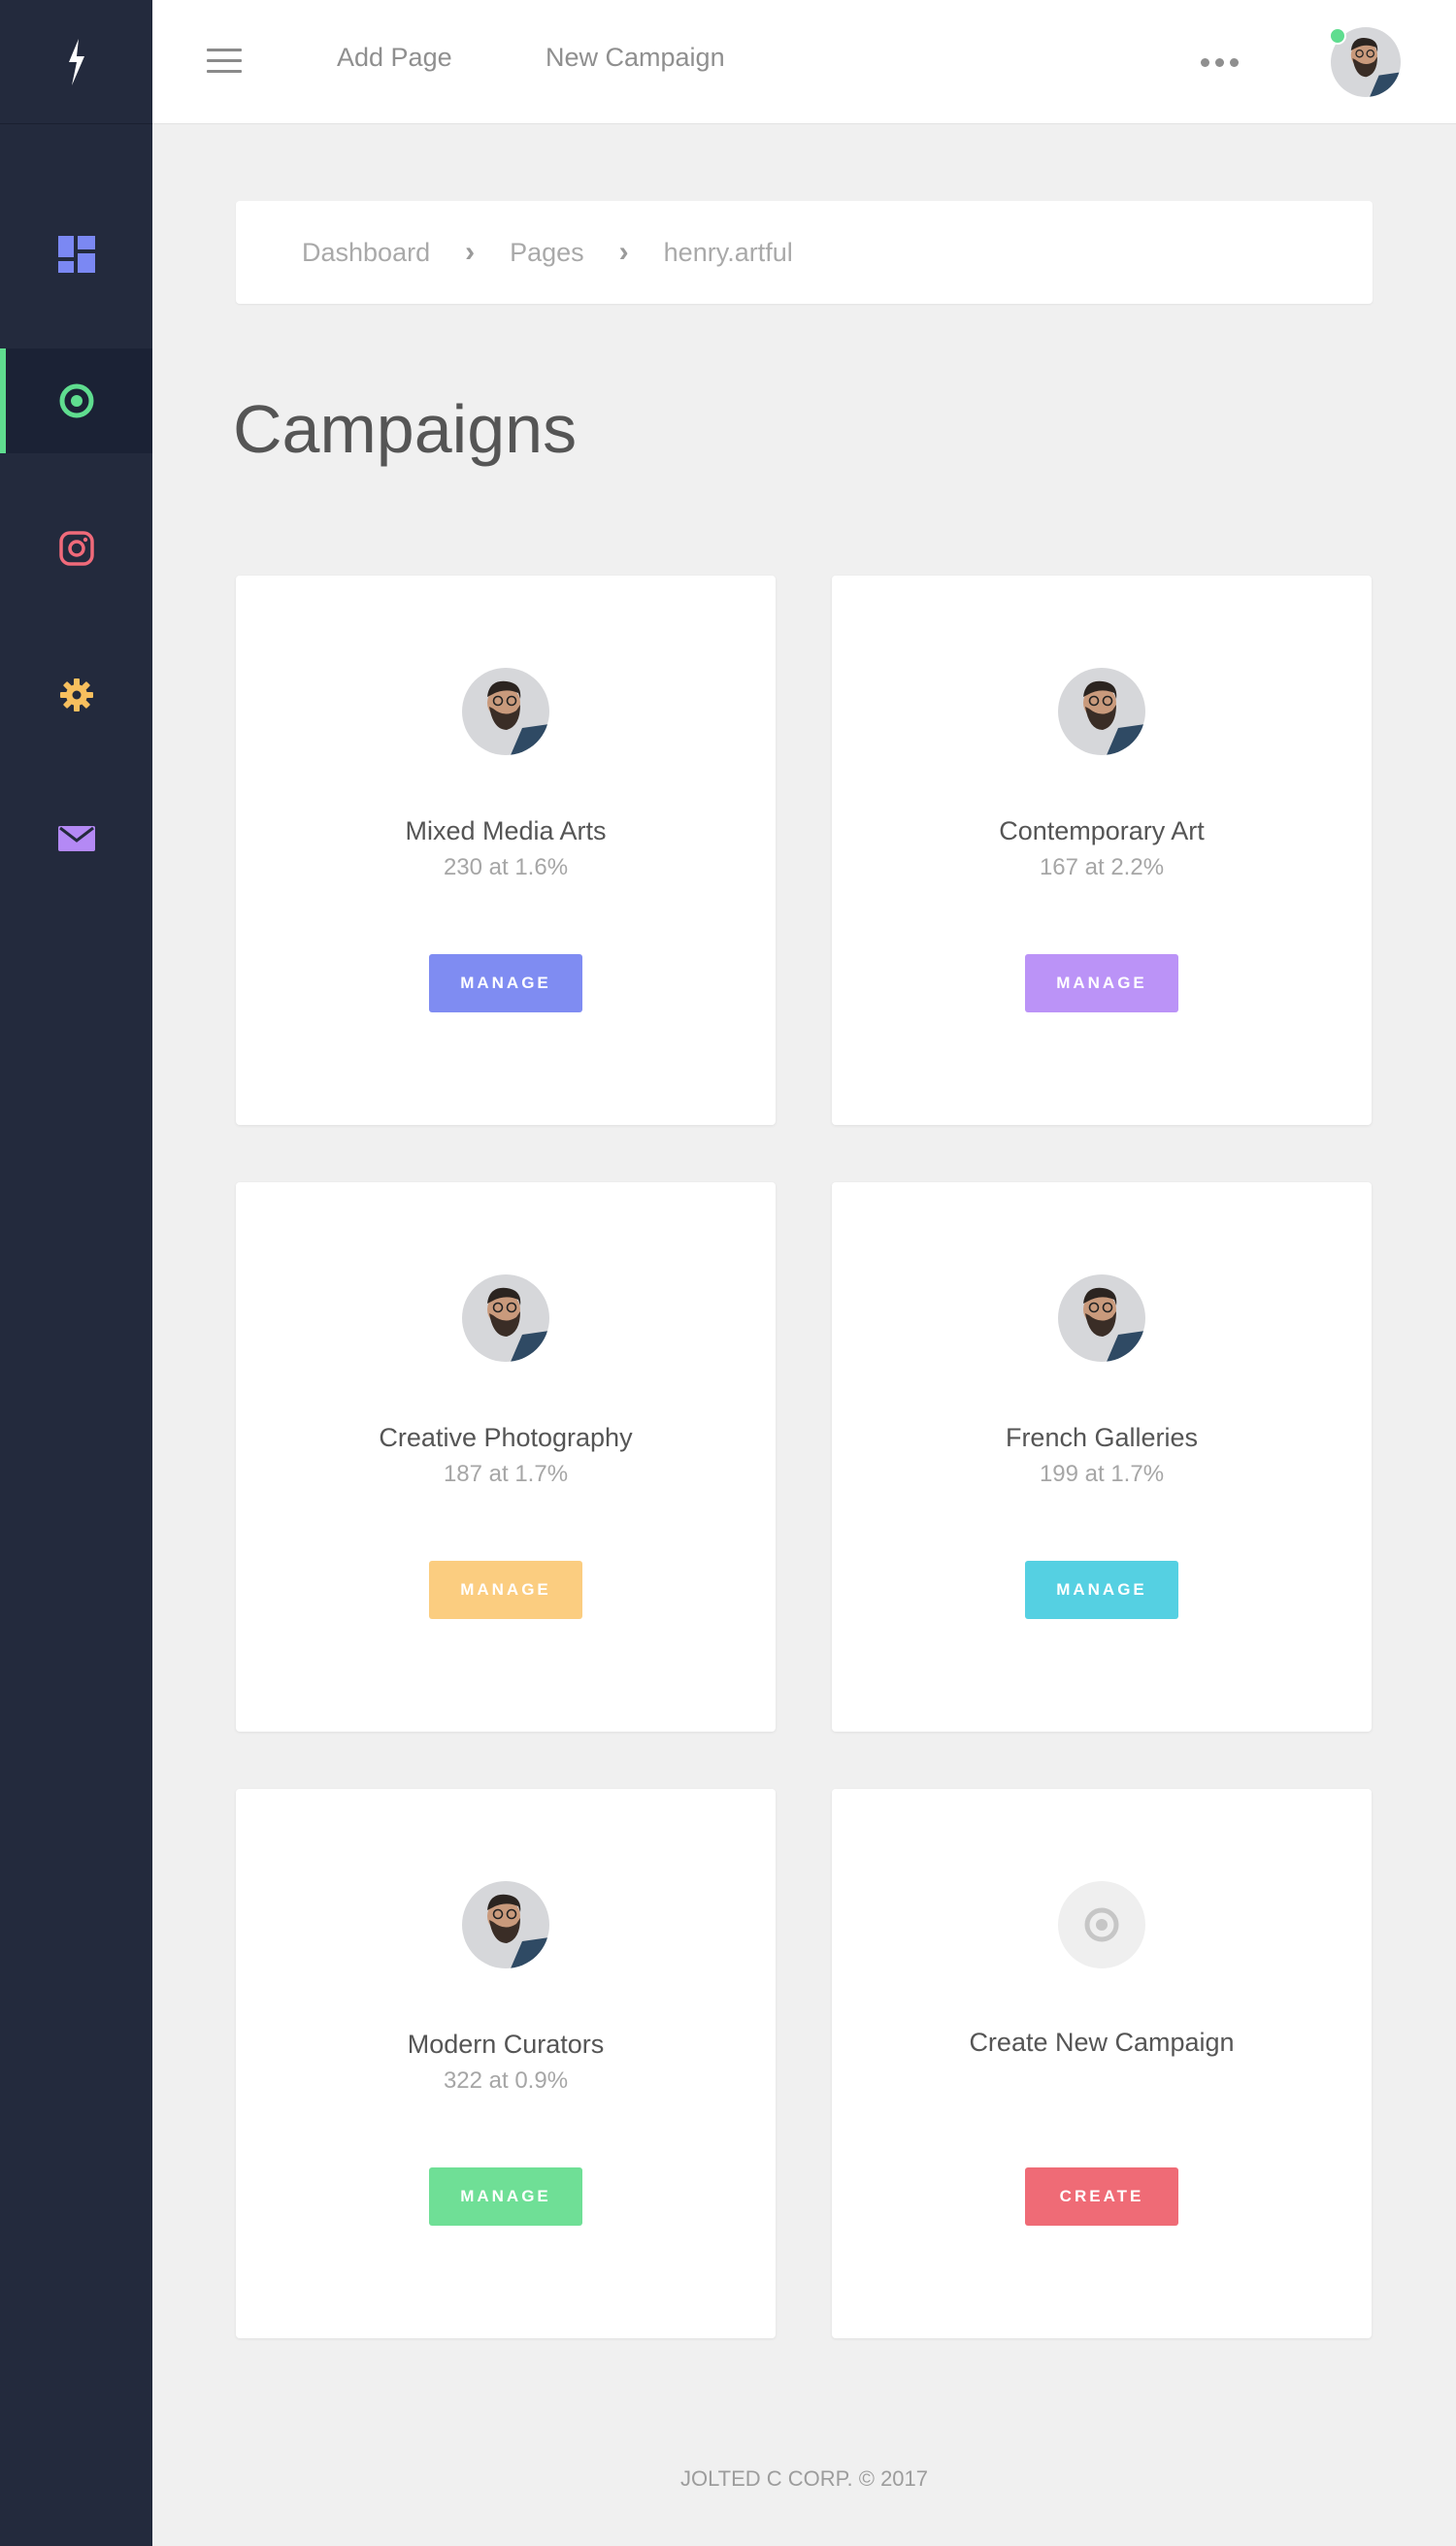 Image resolution: width=1456 pixels, height=2546 pixels. What do you see at coordinates (804, 2478) in the screenshot?
I see `footer-copyright: JOLTED C CORP. © 2017` at bounding box center [804, 2478].